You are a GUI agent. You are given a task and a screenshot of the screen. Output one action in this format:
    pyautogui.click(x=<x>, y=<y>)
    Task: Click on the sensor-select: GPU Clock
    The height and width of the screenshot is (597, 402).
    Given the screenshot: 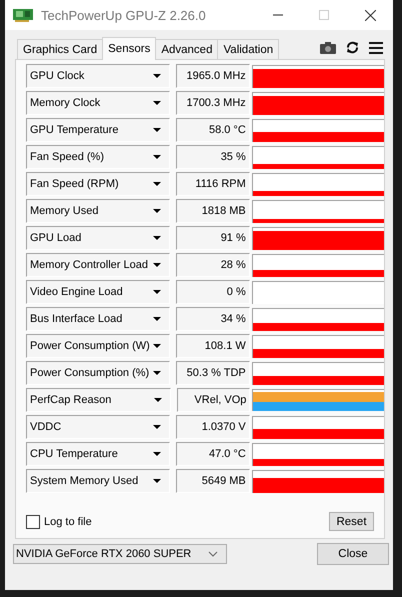 What is the action you would take?
    pyautogui.click(x=98, y=76)
    